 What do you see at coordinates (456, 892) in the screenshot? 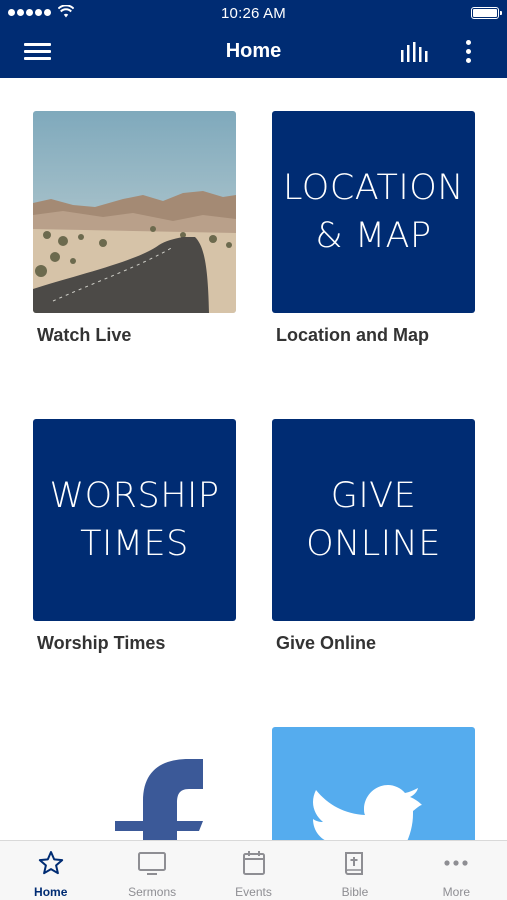
I see `tab-label: More` at bounding box center [456, 892].